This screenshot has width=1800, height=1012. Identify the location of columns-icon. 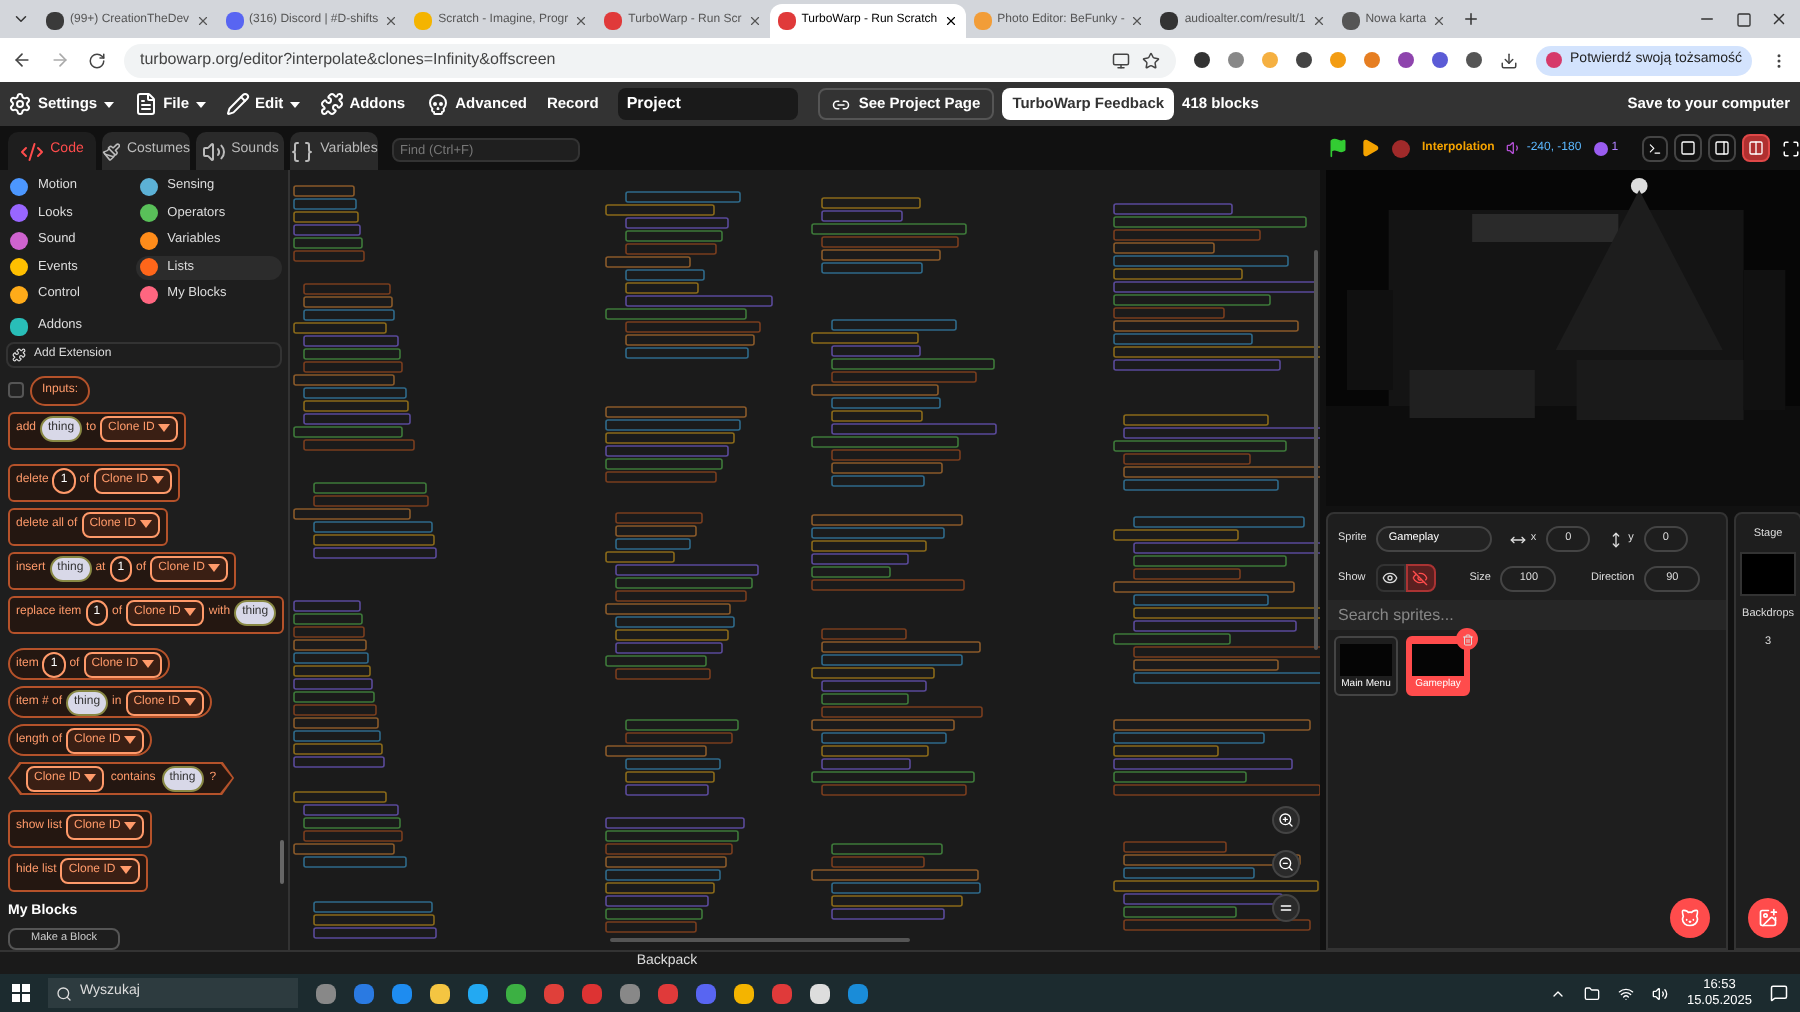
(1756, 148).